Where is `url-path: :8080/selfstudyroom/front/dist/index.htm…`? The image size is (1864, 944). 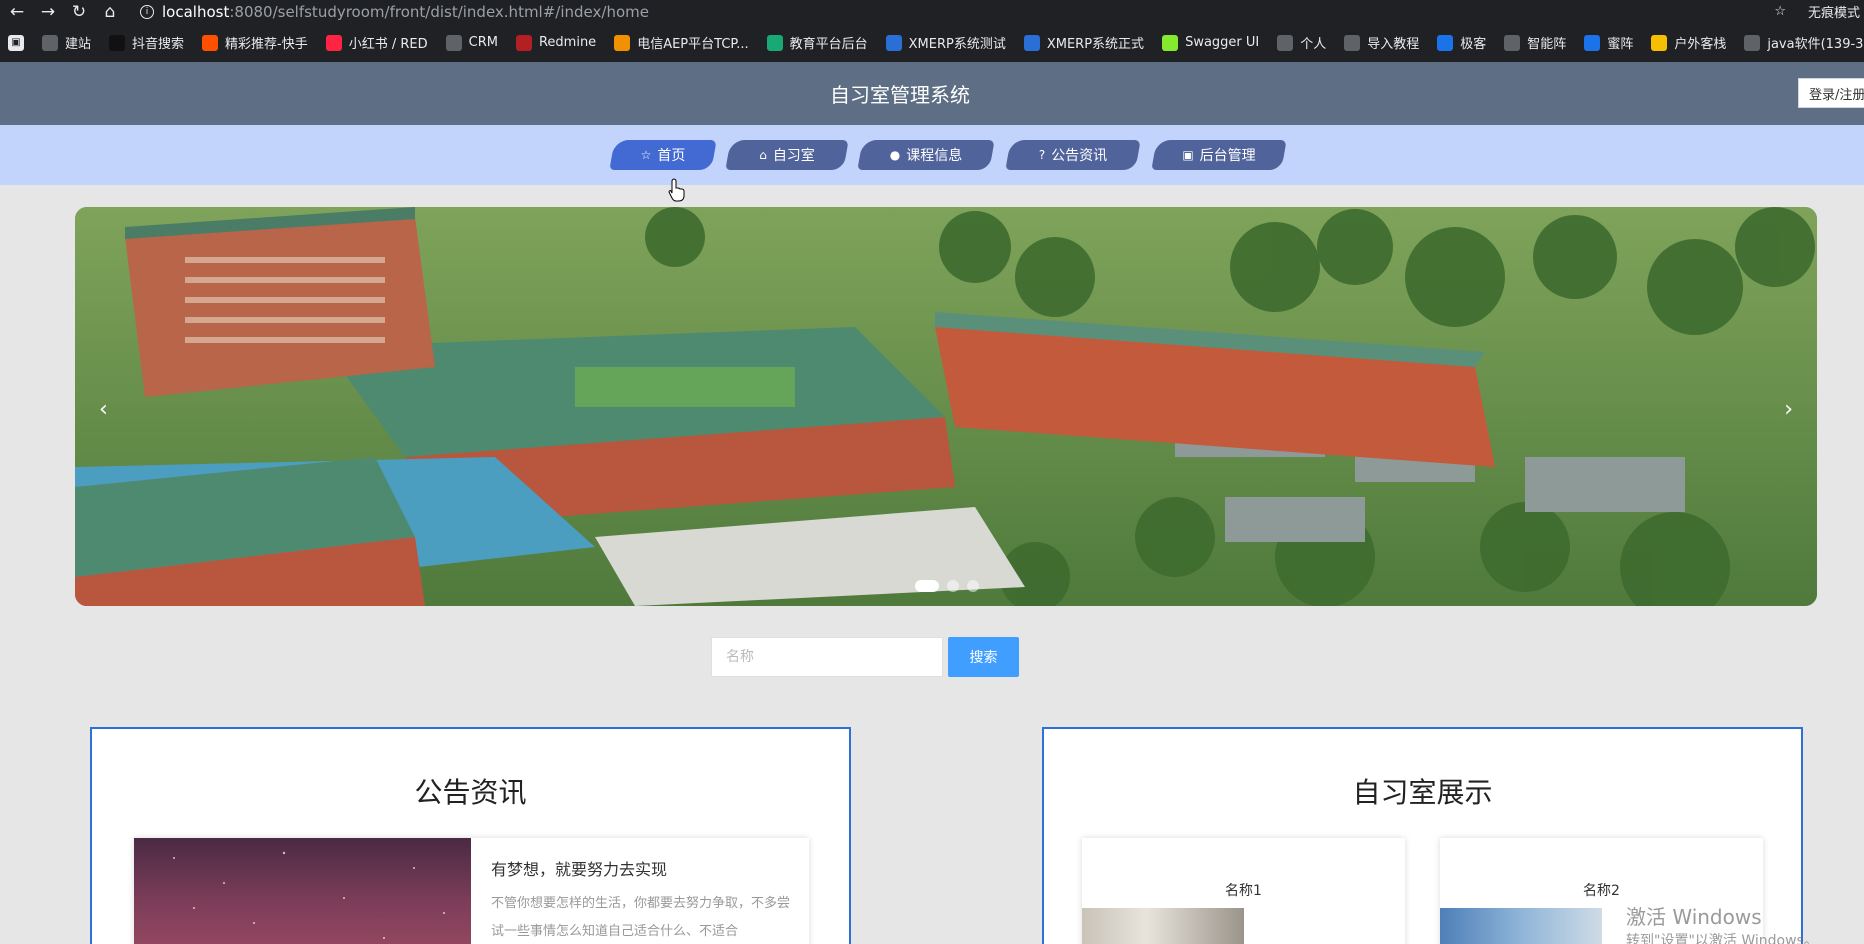 url-path: :8080/selfstudyroom/front/dist/index.htm… is located at coordinates (439, 11).